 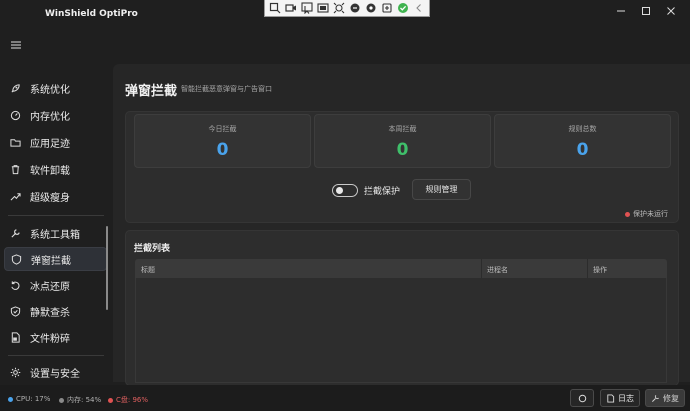 I want to click on close-button, so click(x=671, y=11).